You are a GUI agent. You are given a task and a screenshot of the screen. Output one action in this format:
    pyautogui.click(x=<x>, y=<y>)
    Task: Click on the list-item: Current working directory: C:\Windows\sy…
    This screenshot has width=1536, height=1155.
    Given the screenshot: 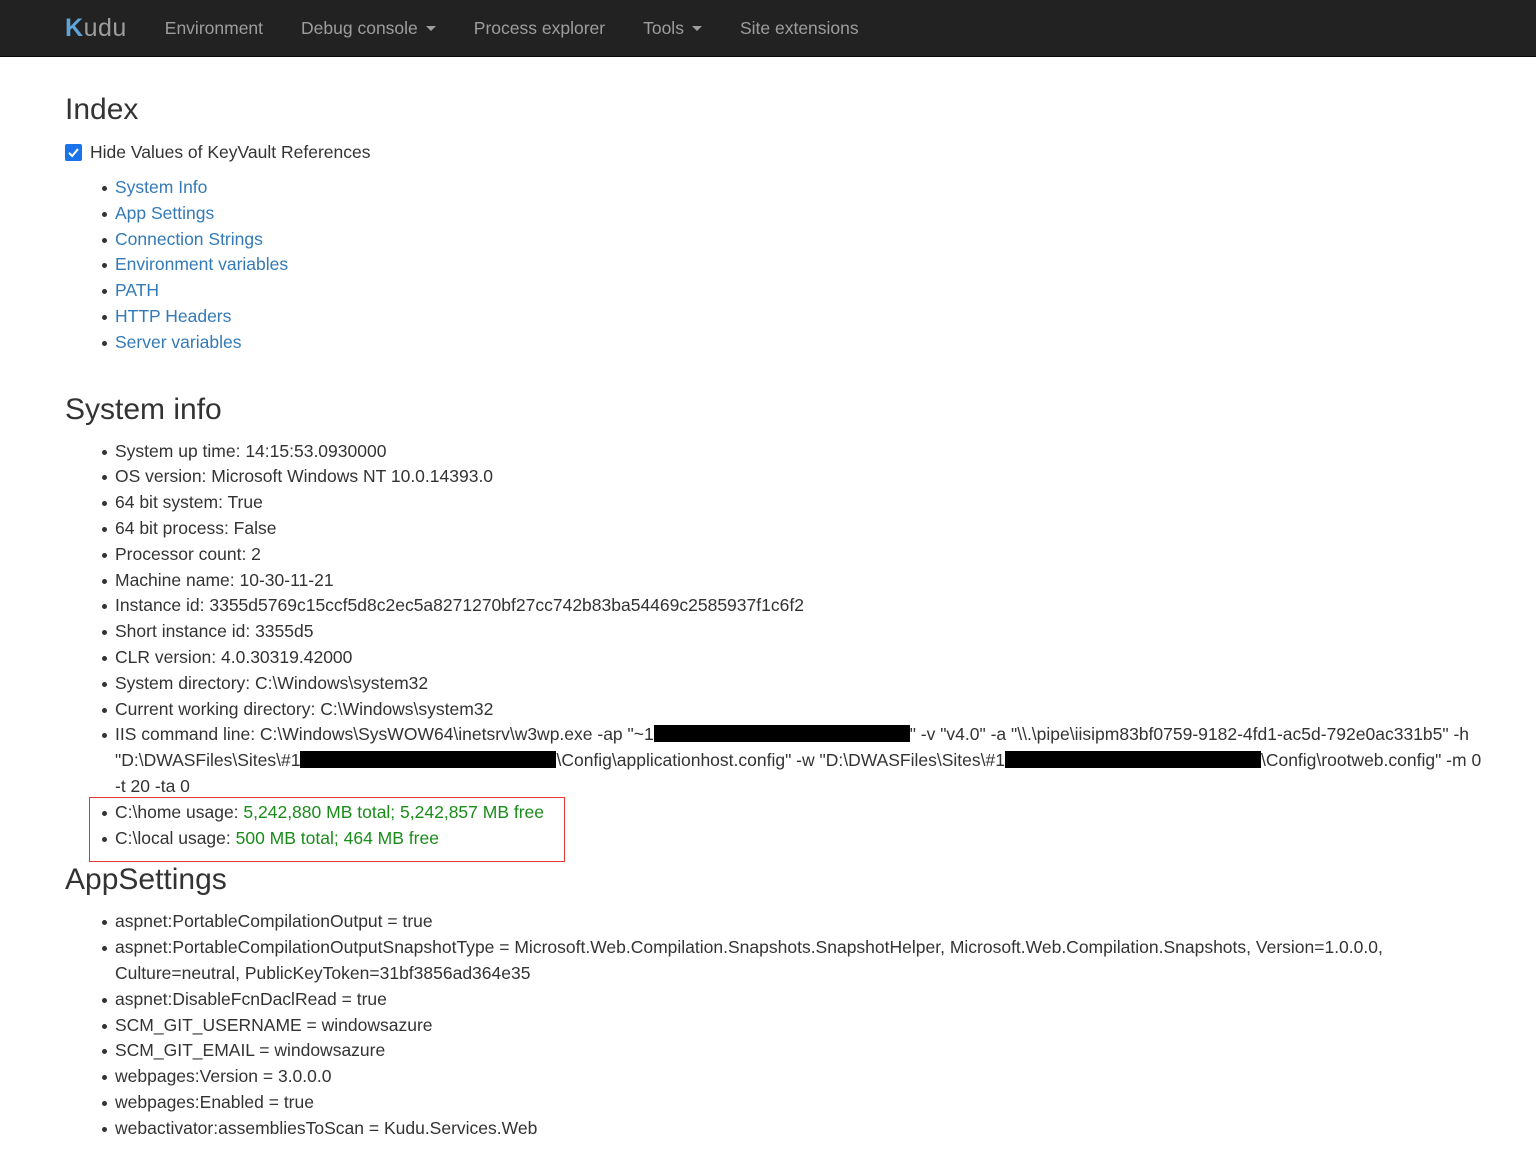 What is the action you would take?
    pyautogui.click(x=799, y=710)
    